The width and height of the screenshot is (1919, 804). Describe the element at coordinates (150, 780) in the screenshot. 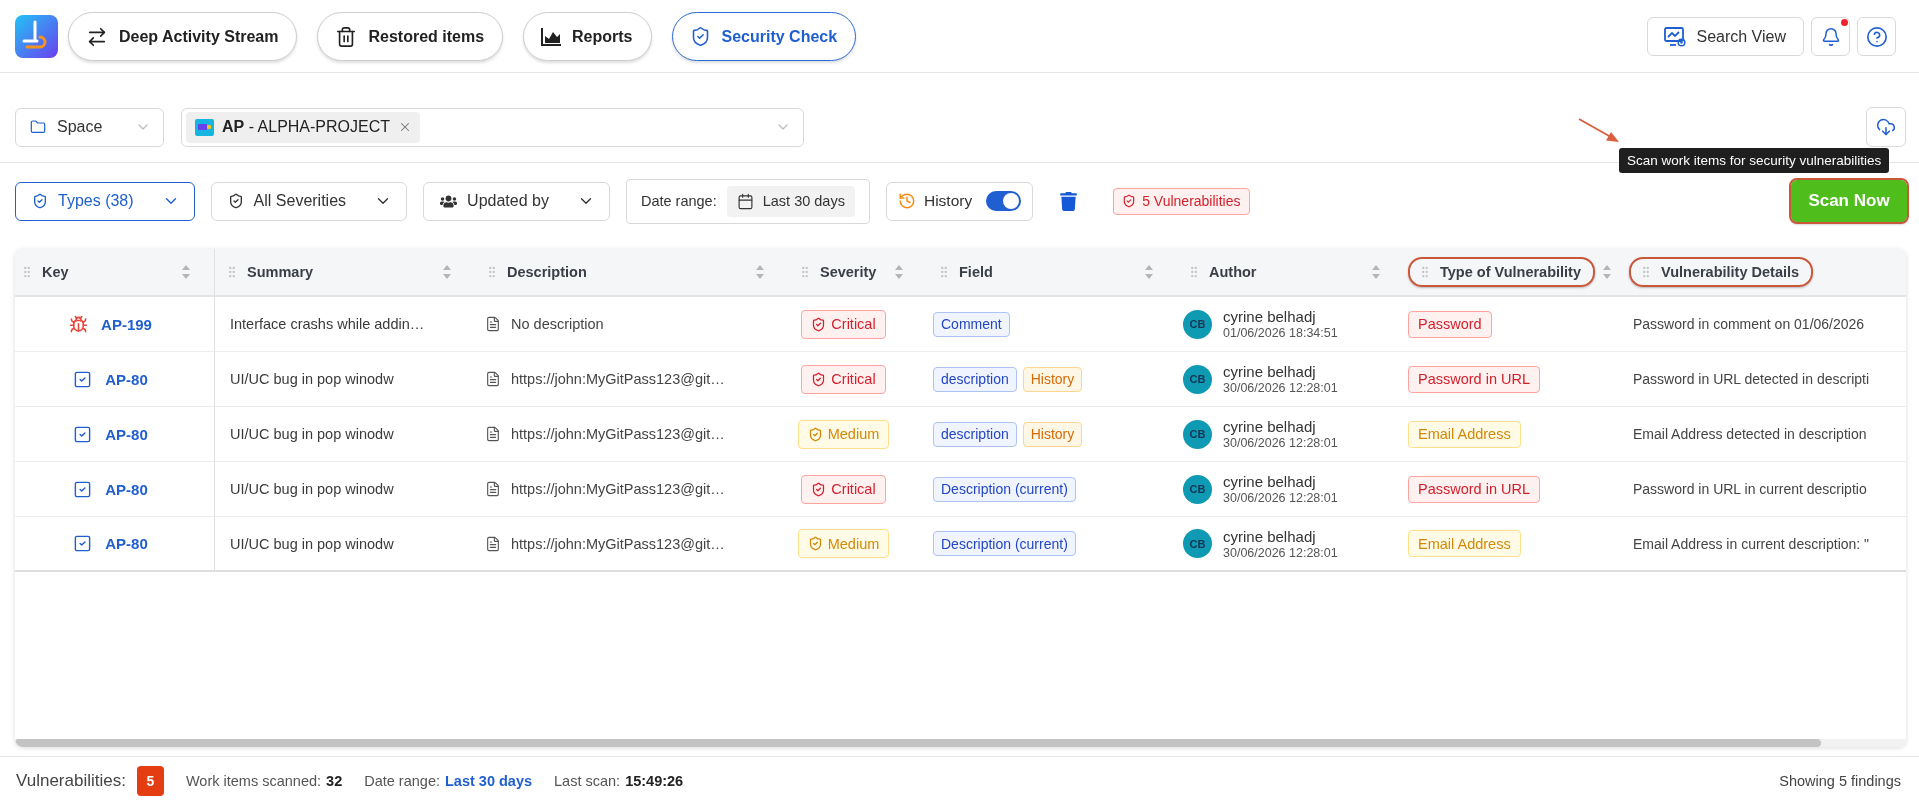

I see `count-badge: 5` at that location.